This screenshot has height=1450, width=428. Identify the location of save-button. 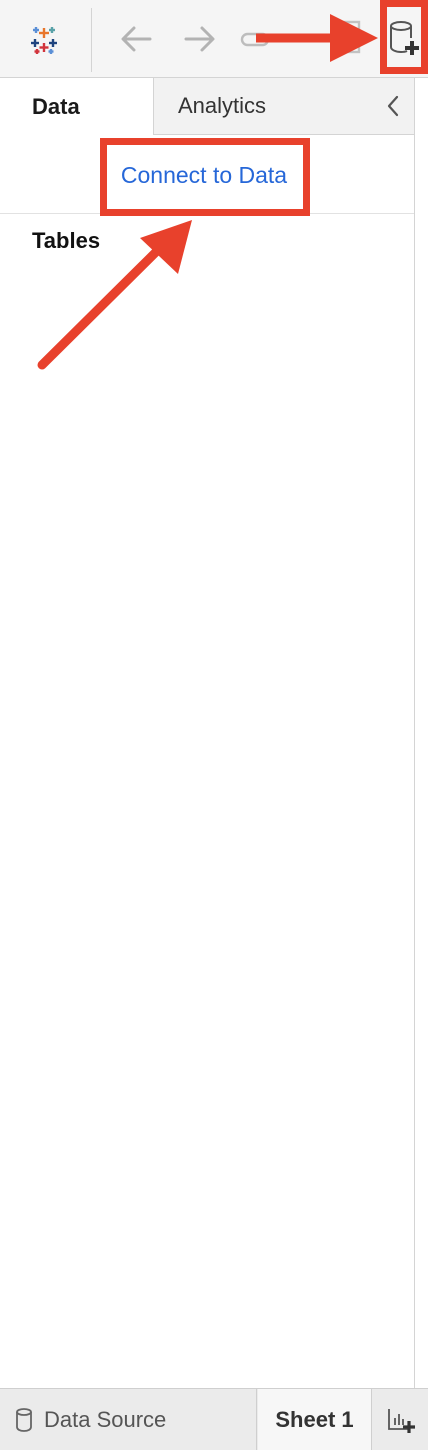
(346, 38).